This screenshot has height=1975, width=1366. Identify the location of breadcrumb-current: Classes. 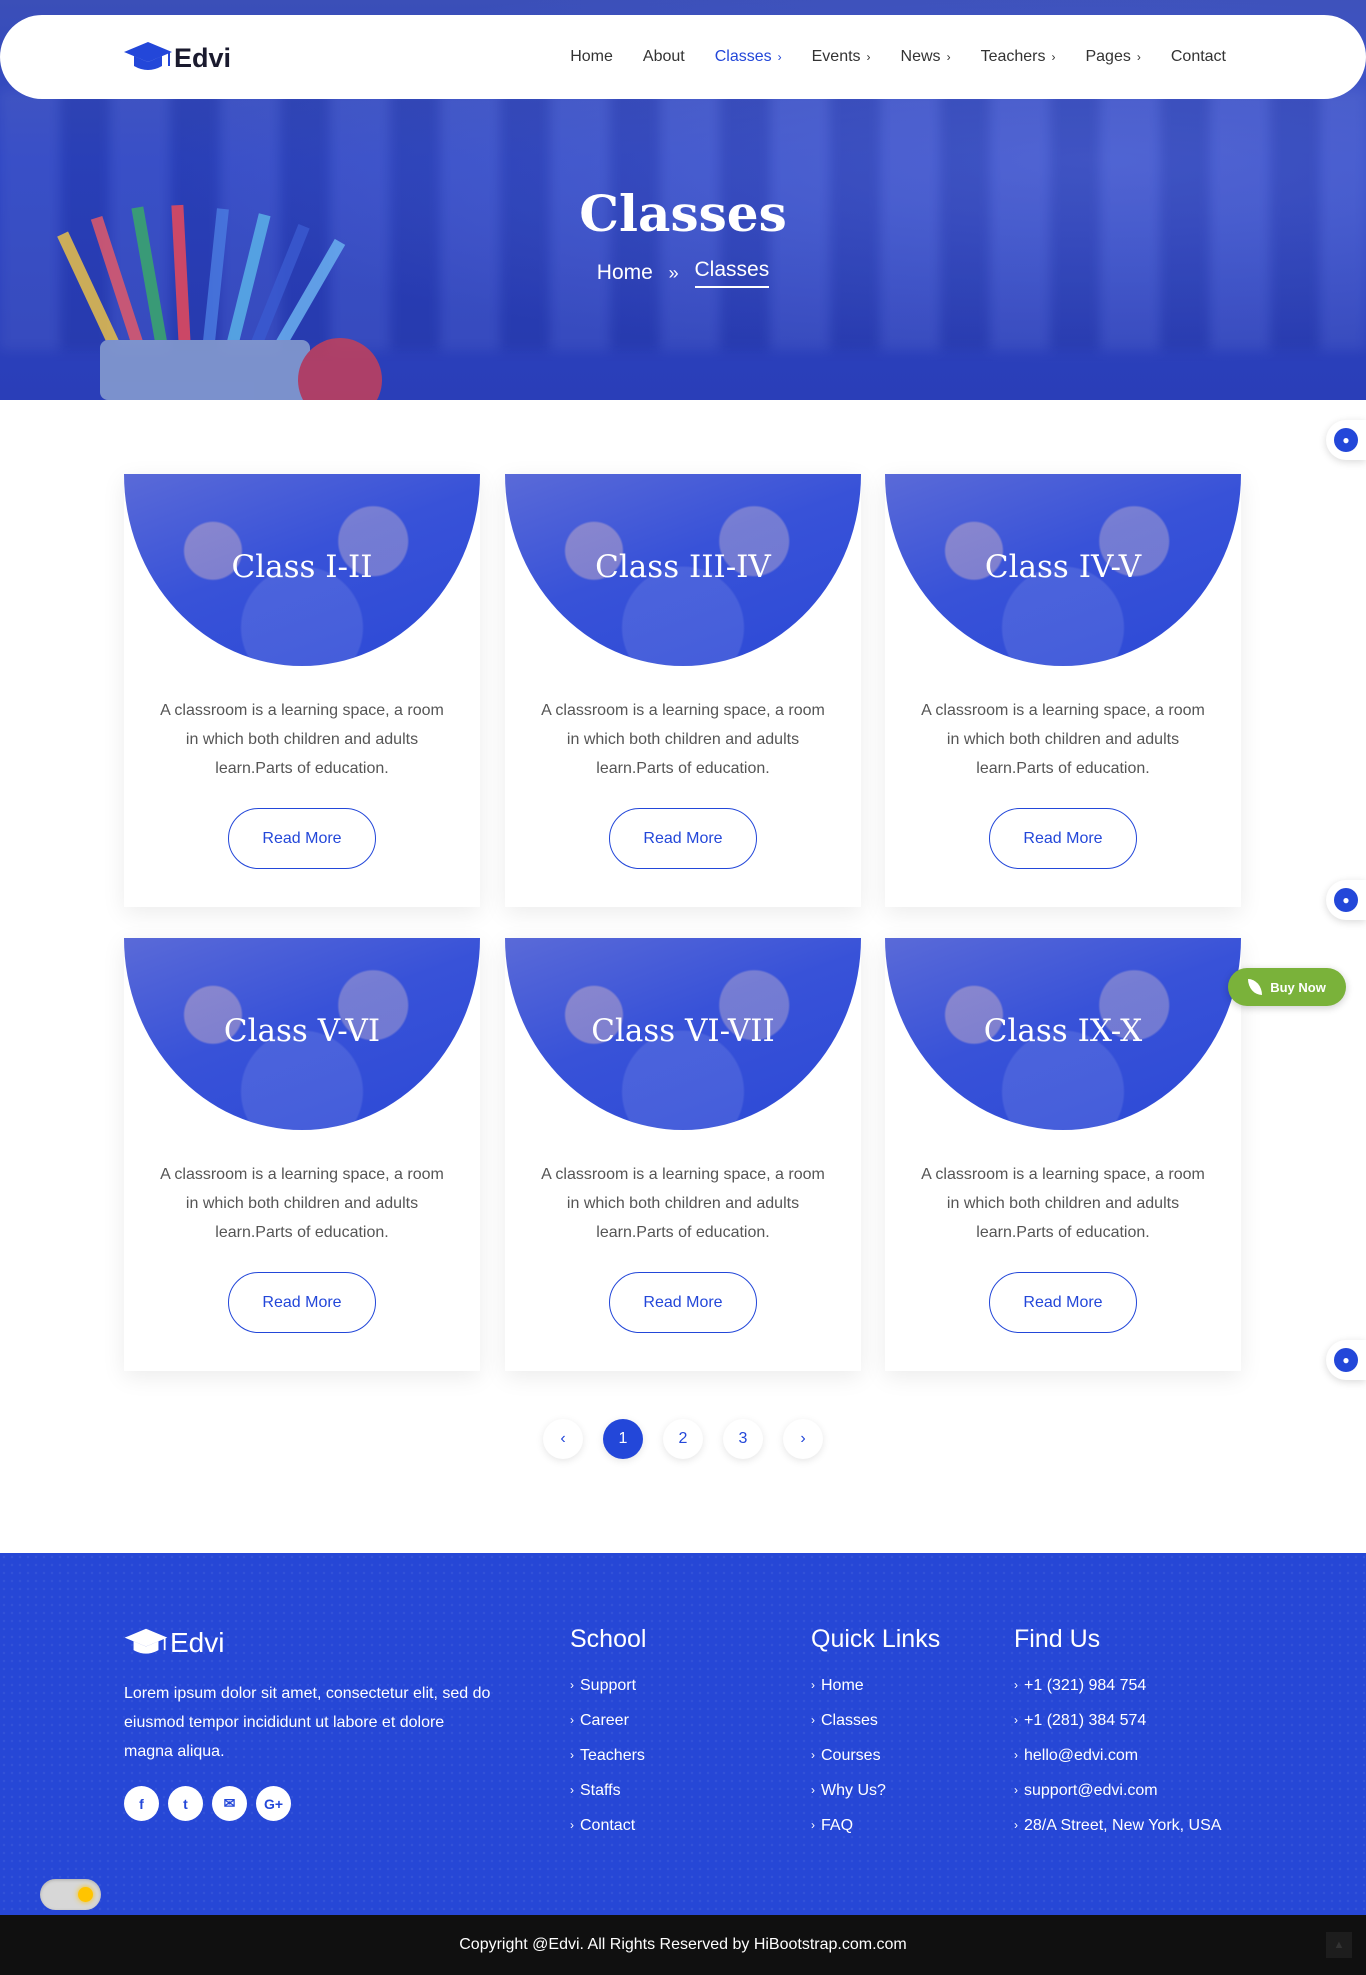
(732, 273).